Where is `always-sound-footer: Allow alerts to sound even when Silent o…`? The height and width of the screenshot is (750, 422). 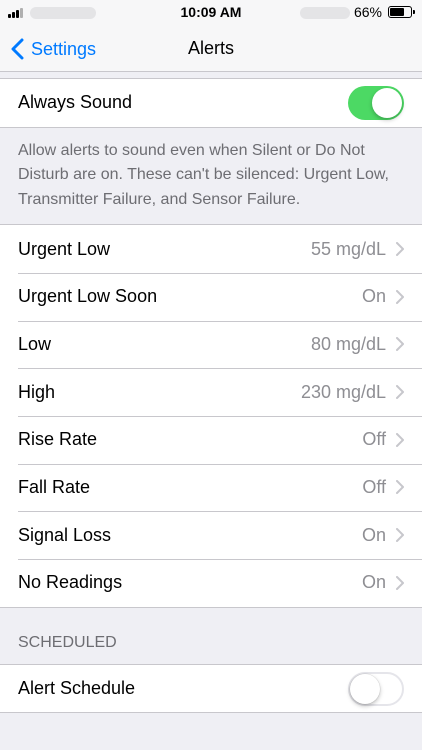
always-sound-footer: Allow alerts to sound even when Silent o… is located at coordinates (203, 174).